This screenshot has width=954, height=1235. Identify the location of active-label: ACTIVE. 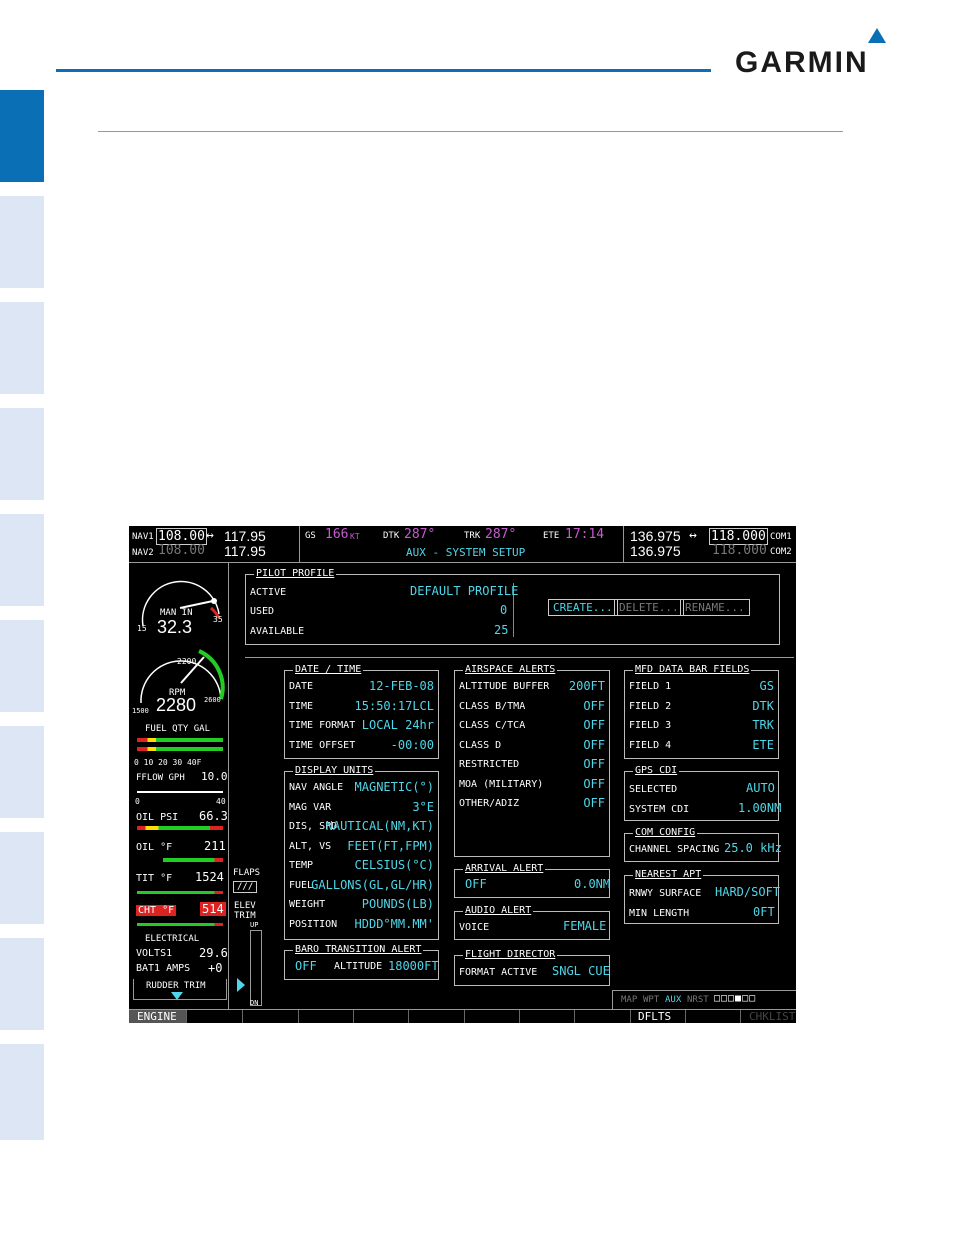
(268, 592).